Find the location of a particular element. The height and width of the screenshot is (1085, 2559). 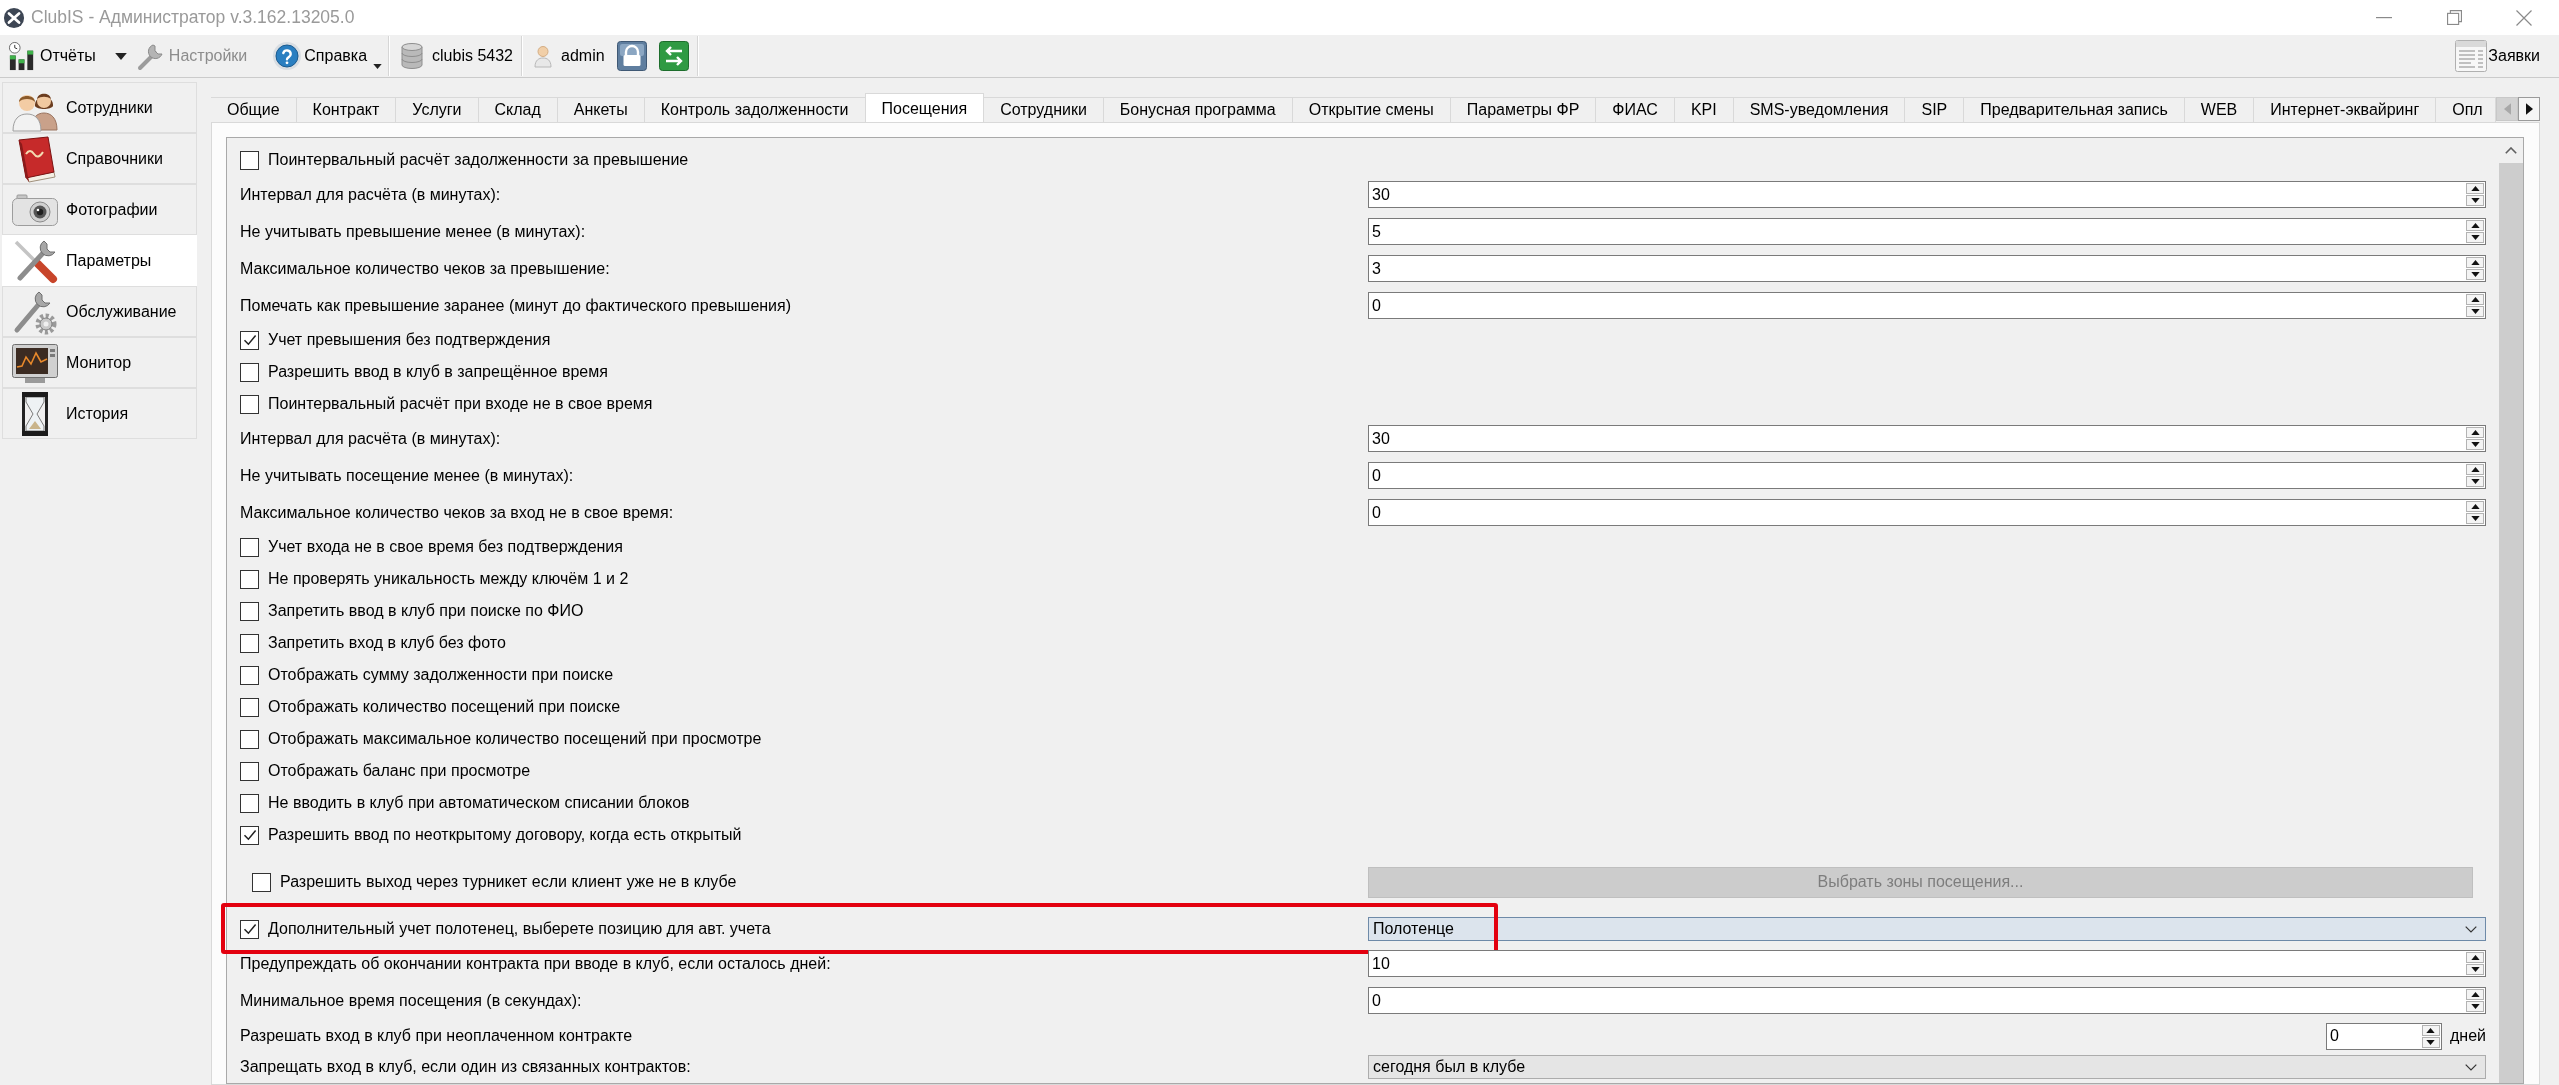

number-field: 10 is located at coordinates (1927, 963).